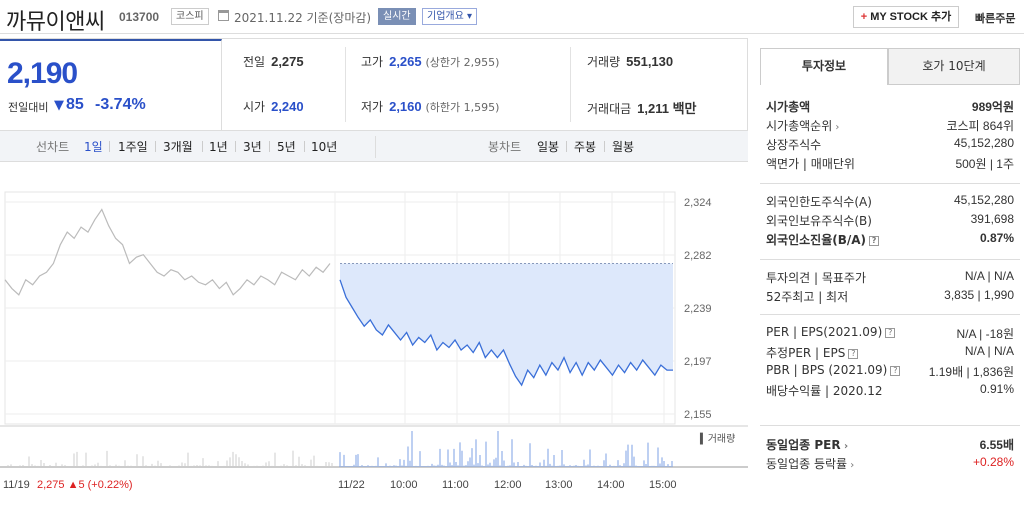  I want to click on invest-row-label-text: 외국인한도주식수(A), so click(819, 202).